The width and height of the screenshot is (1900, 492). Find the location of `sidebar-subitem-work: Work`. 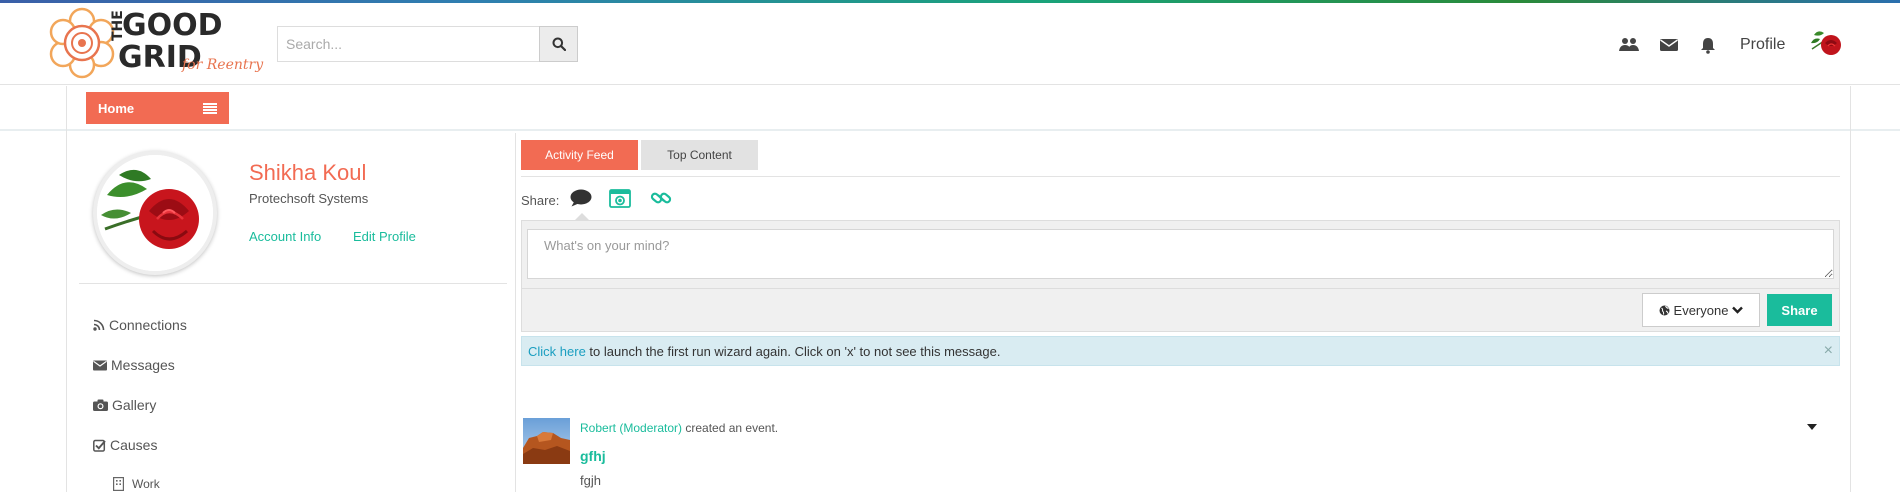

sidebar-subitem-work: Work is located at coordinates (136, 484).